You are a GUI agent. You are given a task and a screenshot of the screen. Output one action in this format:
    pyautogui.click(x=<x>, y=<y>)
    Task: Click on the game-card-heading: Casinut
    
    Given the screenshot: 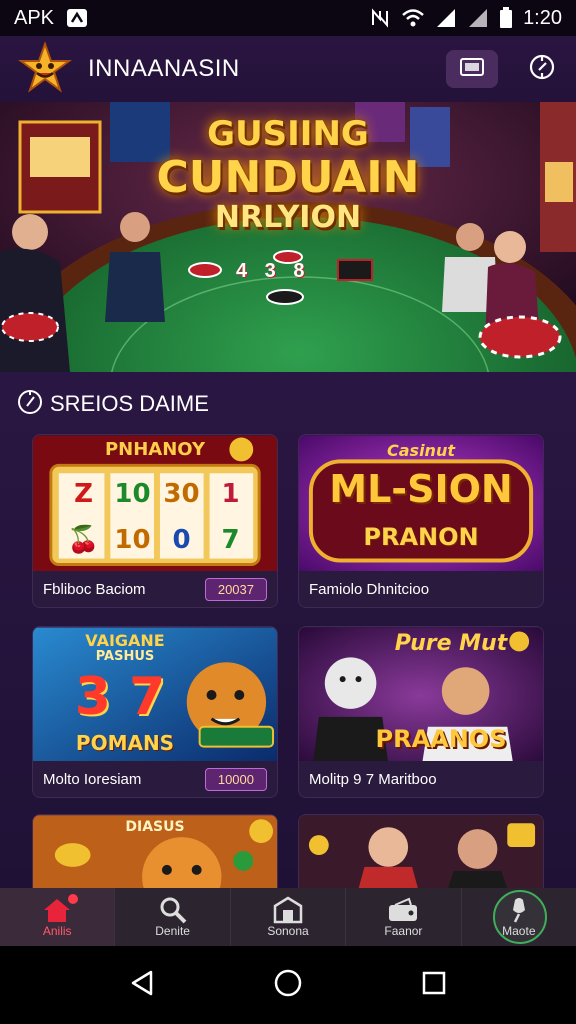 What is the action you would take?
    pyautogui.click(x=421, y=450)
    